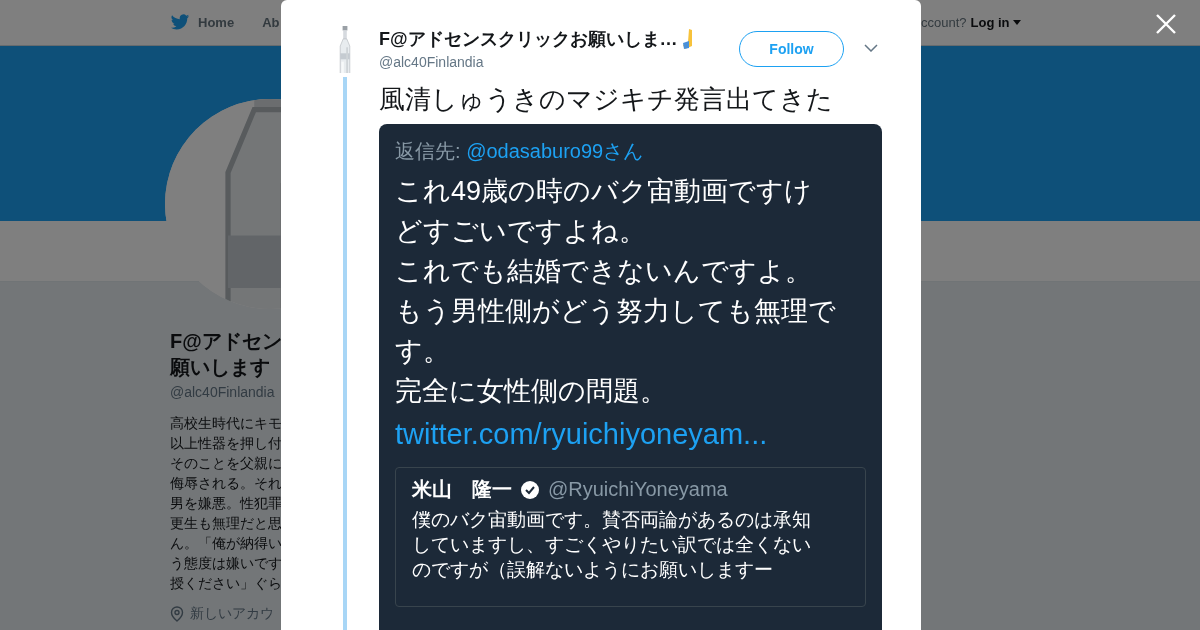  Describe the element at coordinates (225, 341) in the screenshot. I see `profile-name: F@アドセン` at that location.